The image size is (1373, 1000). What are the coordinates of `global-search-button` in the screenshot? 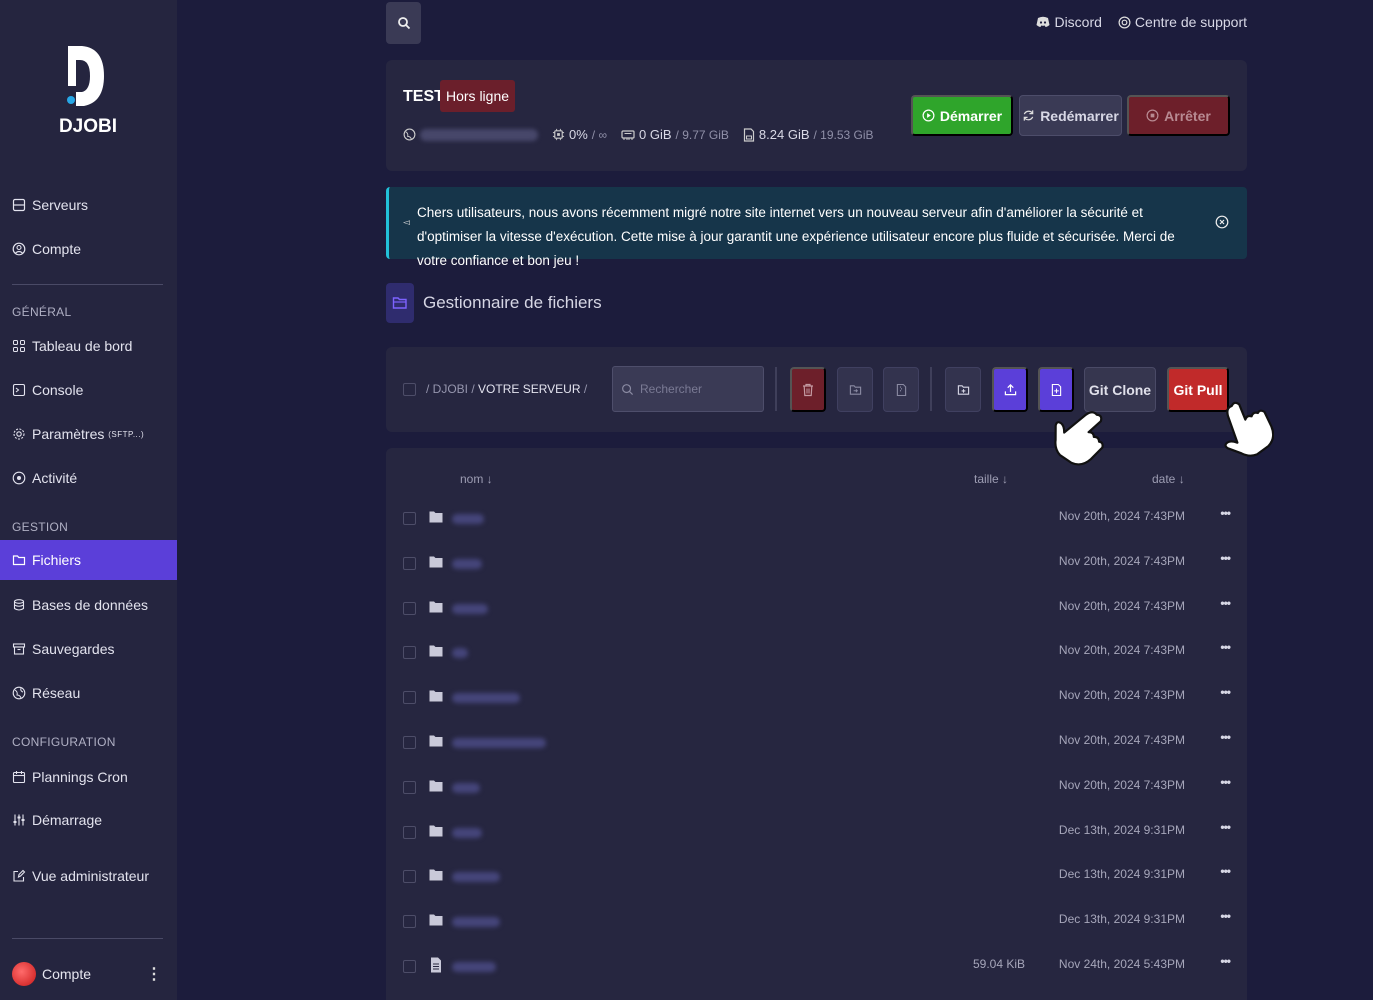 It's located at (403, 23).